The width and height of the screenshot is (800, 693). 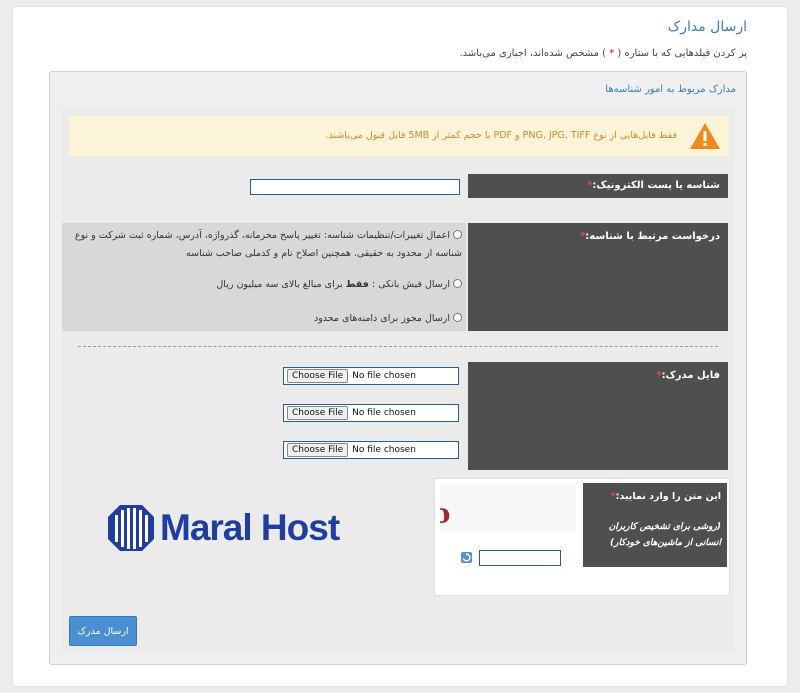 I want to click on option-restricted-domain: ارسال مجوز برای دامنه‌های محدود, so click(x=264, y=319).